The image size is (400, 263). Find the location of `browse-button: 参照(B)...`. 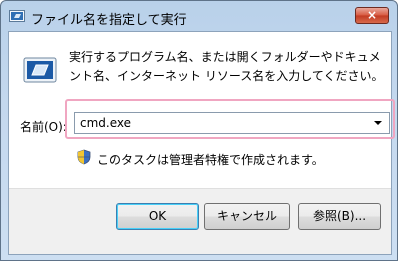

browse-button: 参照(B)... is located at coordinates (339, 216).